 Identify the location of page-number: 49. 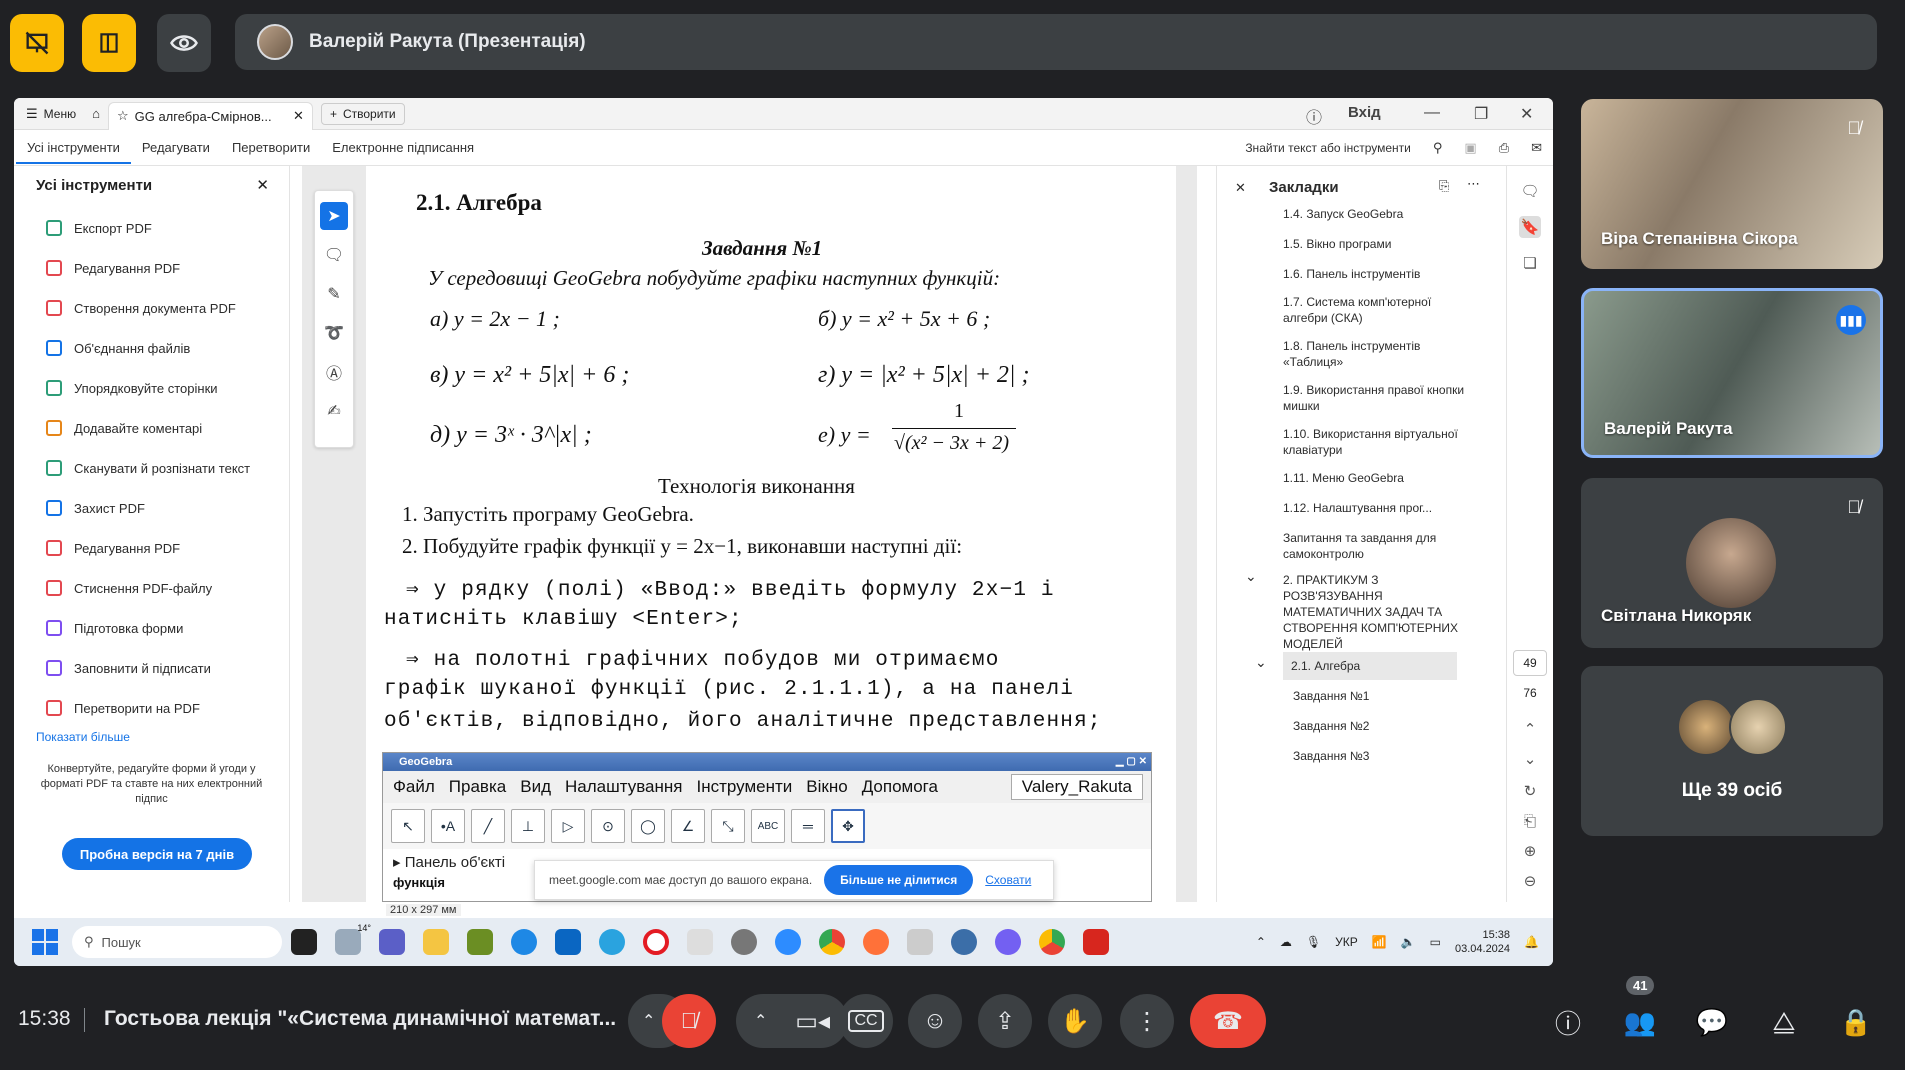
(1530, 663).